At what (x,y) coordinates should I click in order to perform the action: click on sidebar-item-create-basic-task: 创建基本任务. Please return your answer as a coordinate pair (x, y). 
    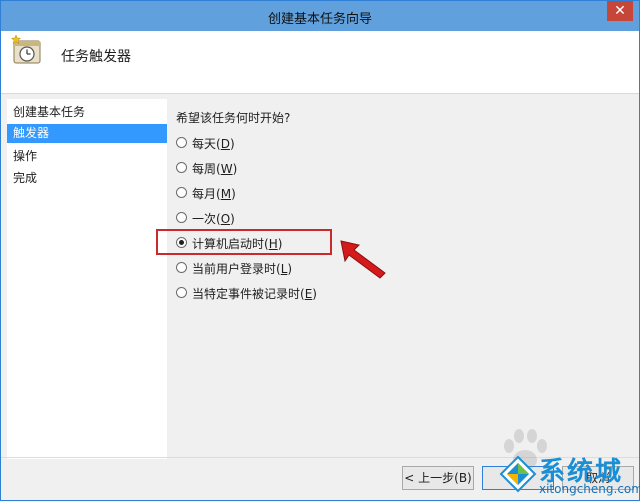
    Looking at the image, I should click on (87, 112).